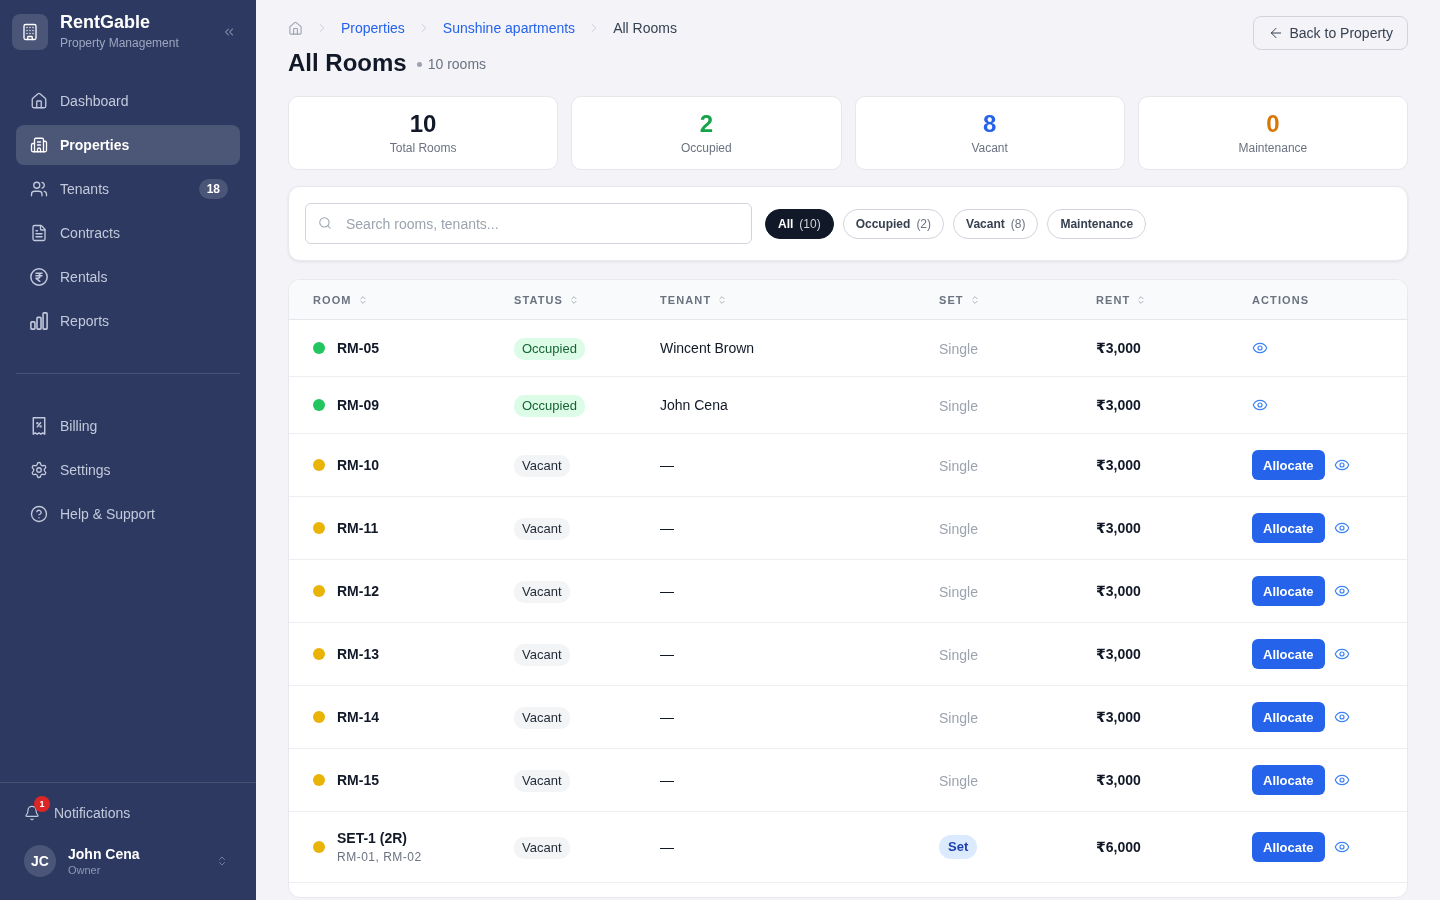  Describe the element at coordinates (358, 591) in the screenshot. I see `room-name: RM-12` at that location.